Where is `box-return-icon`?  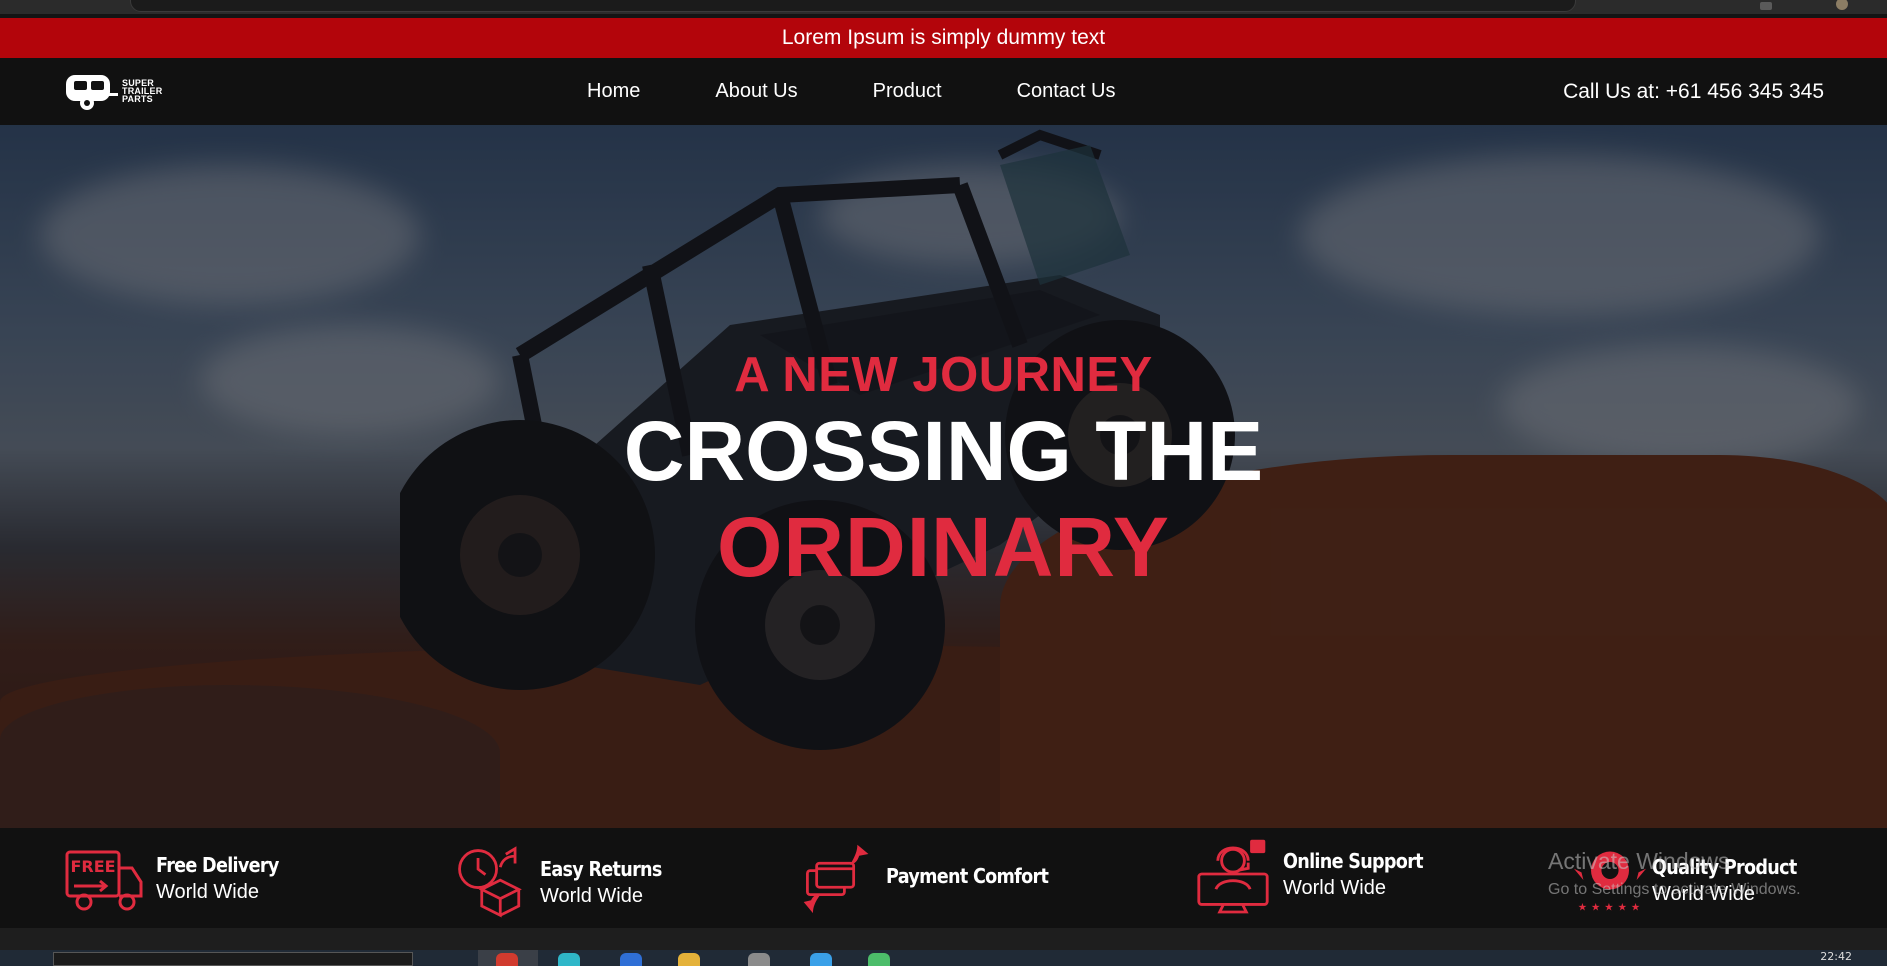
box-return-icon is located at coordinates (490, 882).